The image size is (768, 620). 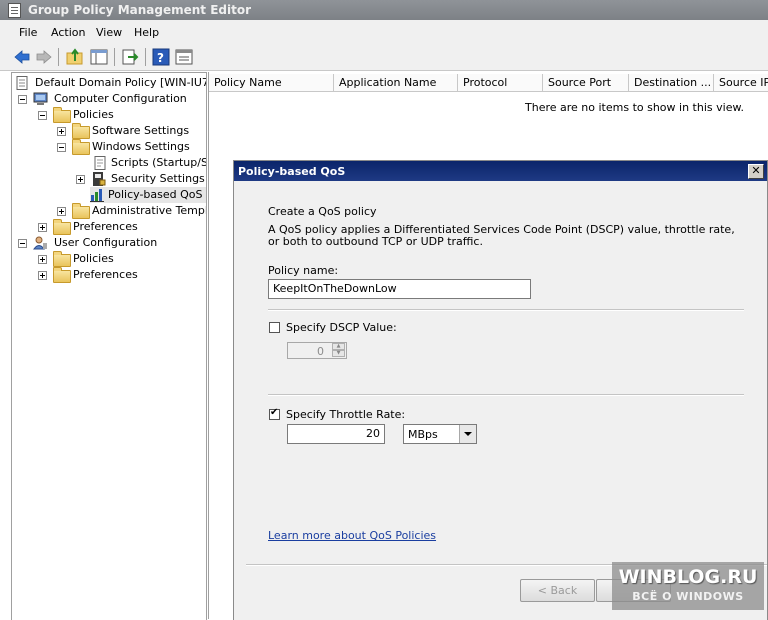 I want to click on dscp-label: Specify DSCP Value:, so click(x=341, y=327).